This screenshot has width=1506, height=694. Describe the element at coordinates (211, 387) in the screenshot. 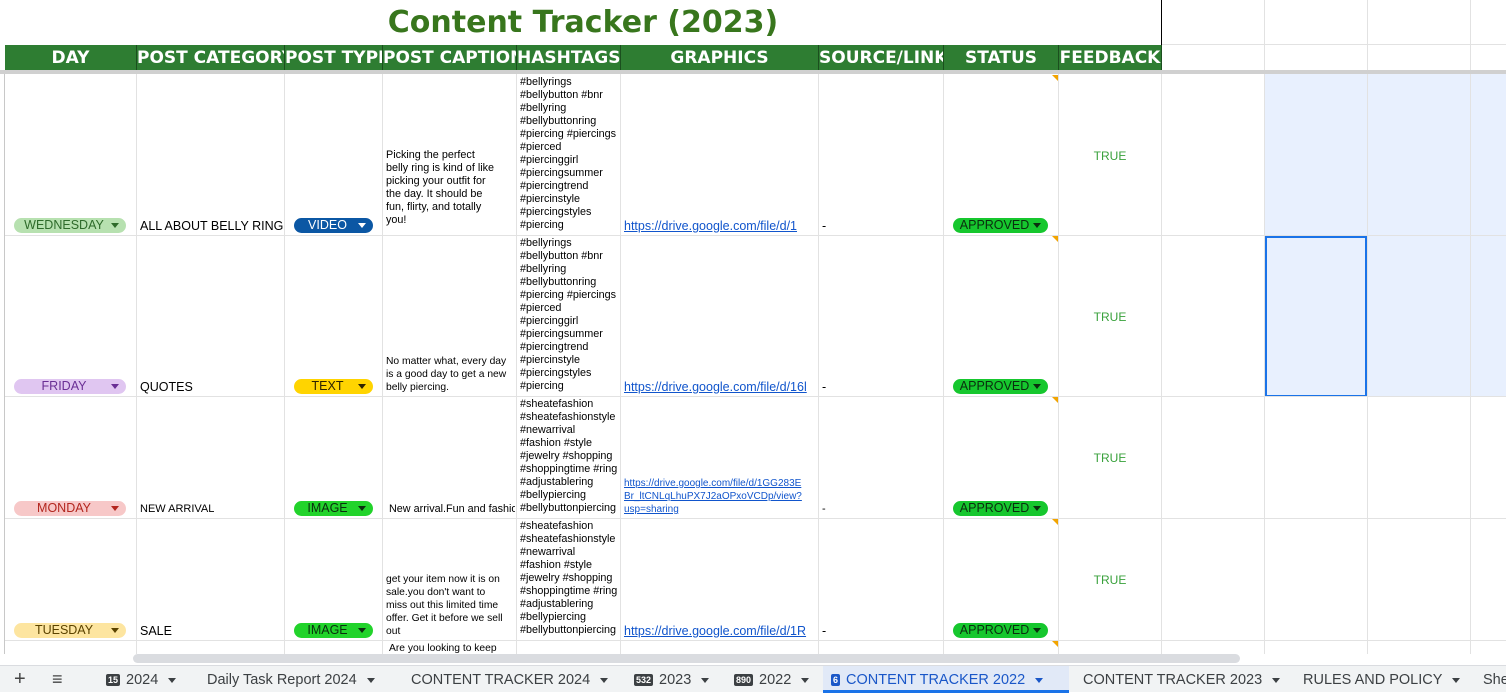

I see `category-cell: QUOTES` at that location.